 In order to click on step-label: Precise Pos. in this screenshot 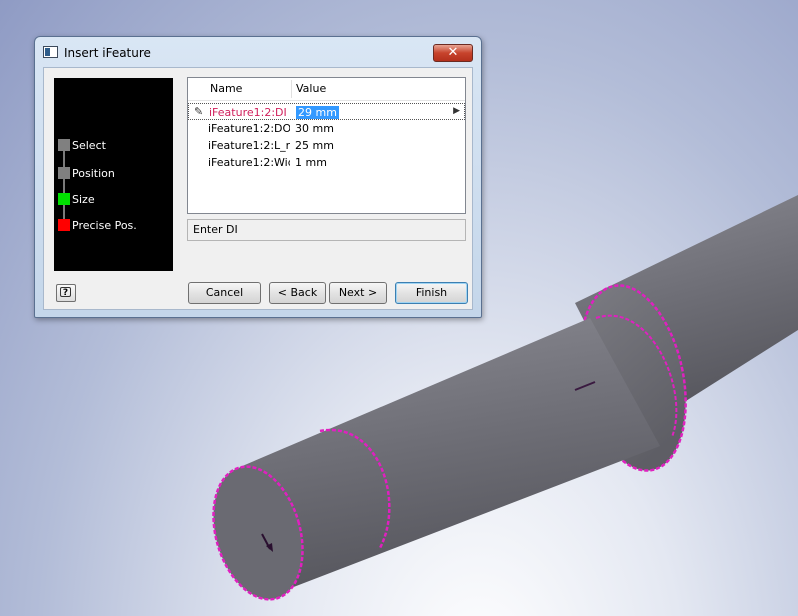, I will do `click(104, 225)`.